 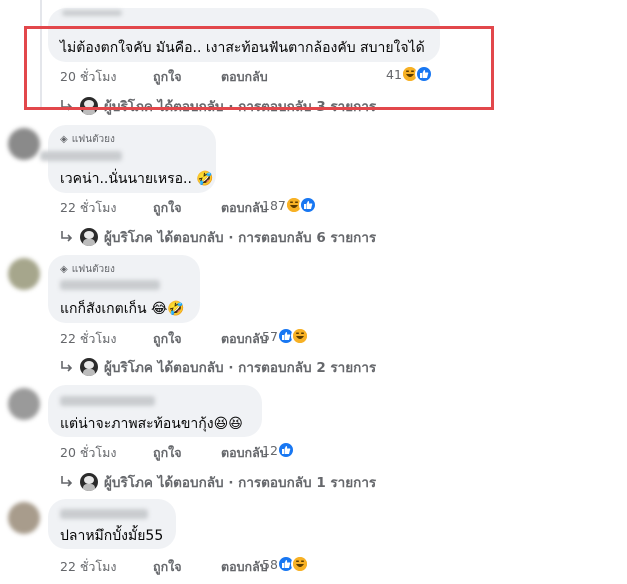 I want to click on reaction-summary: 58, so click(x=285, y=564).